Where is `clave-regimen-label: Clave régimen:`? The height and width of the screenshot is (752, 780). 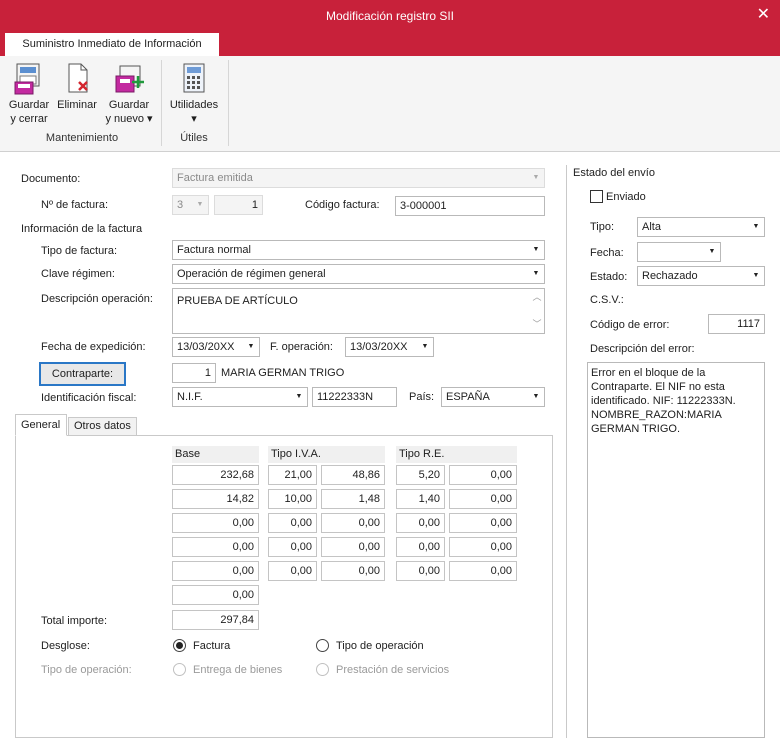
clave-regimen-label: Clave régimen: is located at coordinates (78, 274).